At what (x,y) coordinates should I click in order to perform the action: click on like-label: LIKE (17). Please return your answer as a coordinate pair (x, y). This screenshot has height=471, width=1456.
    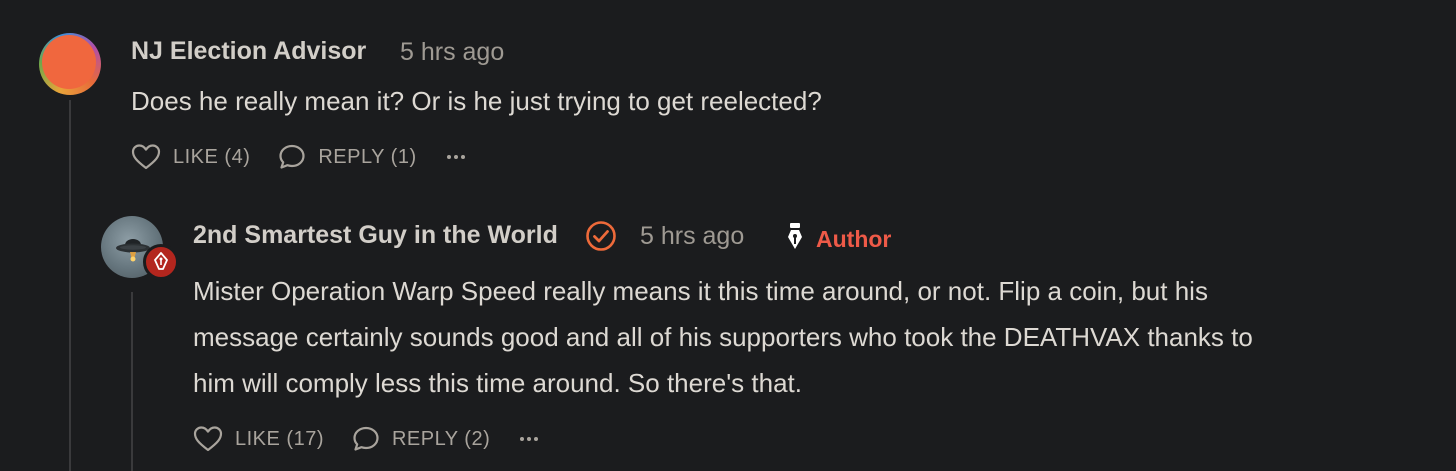
    Looking at the image, I should click on (279, 438).